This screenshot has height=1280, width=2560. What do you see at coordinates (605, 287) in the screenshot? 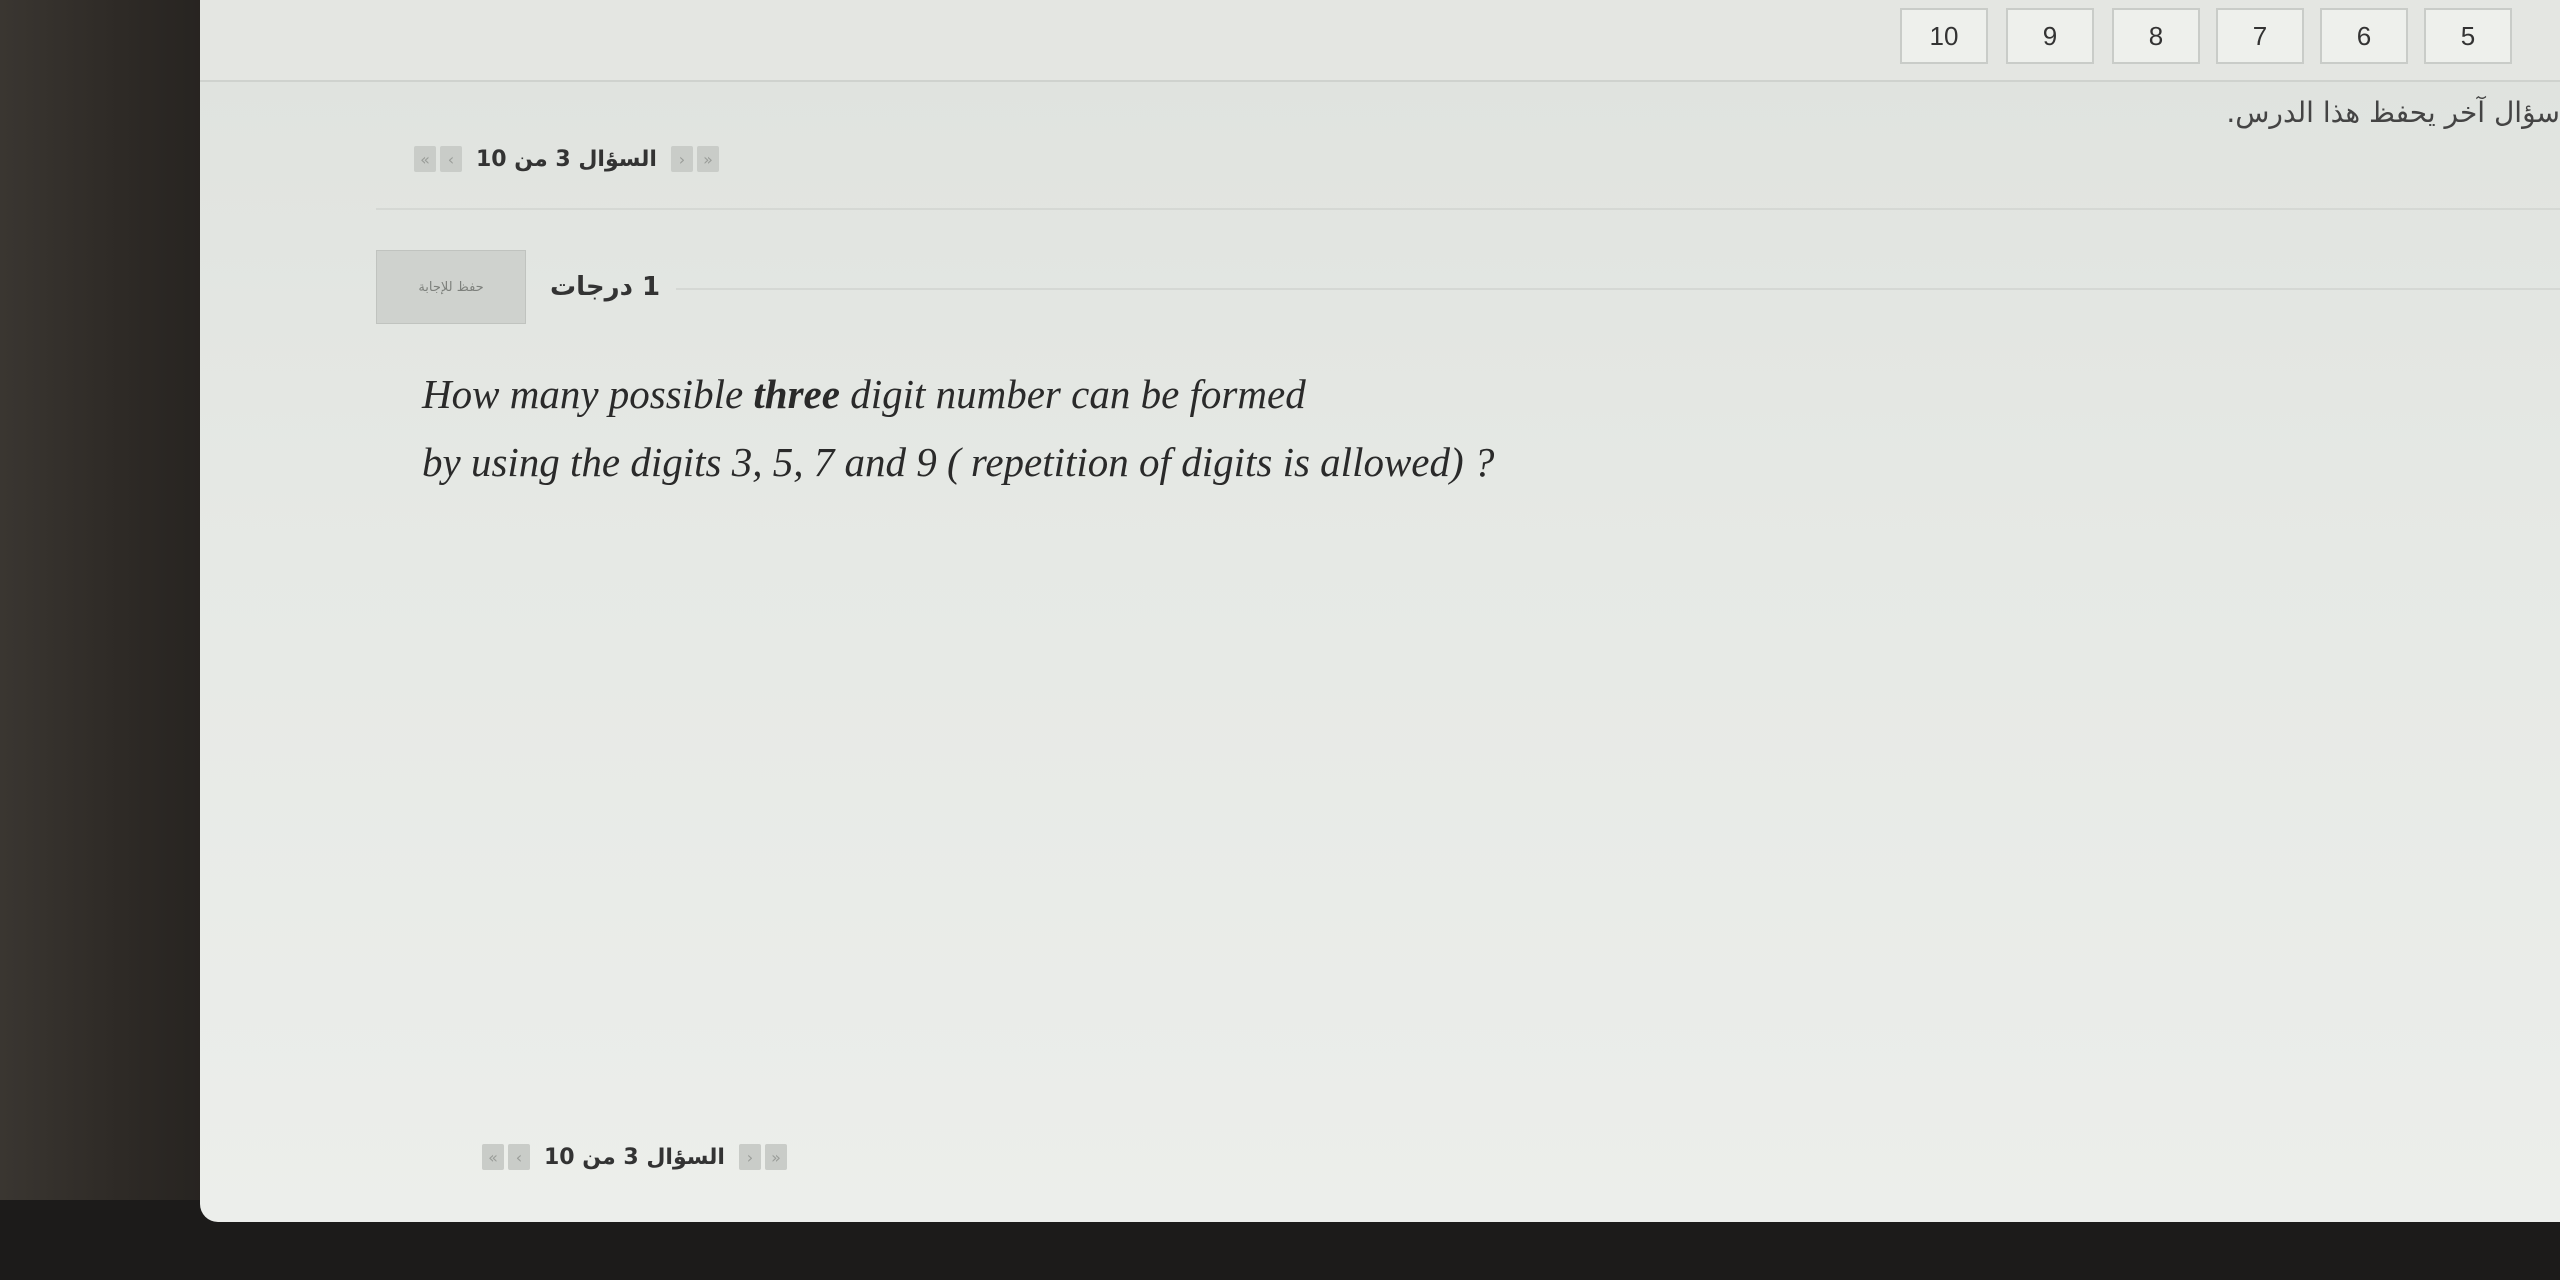
I see `question-marks: 1 درجات` at bounding box center [605, 287].